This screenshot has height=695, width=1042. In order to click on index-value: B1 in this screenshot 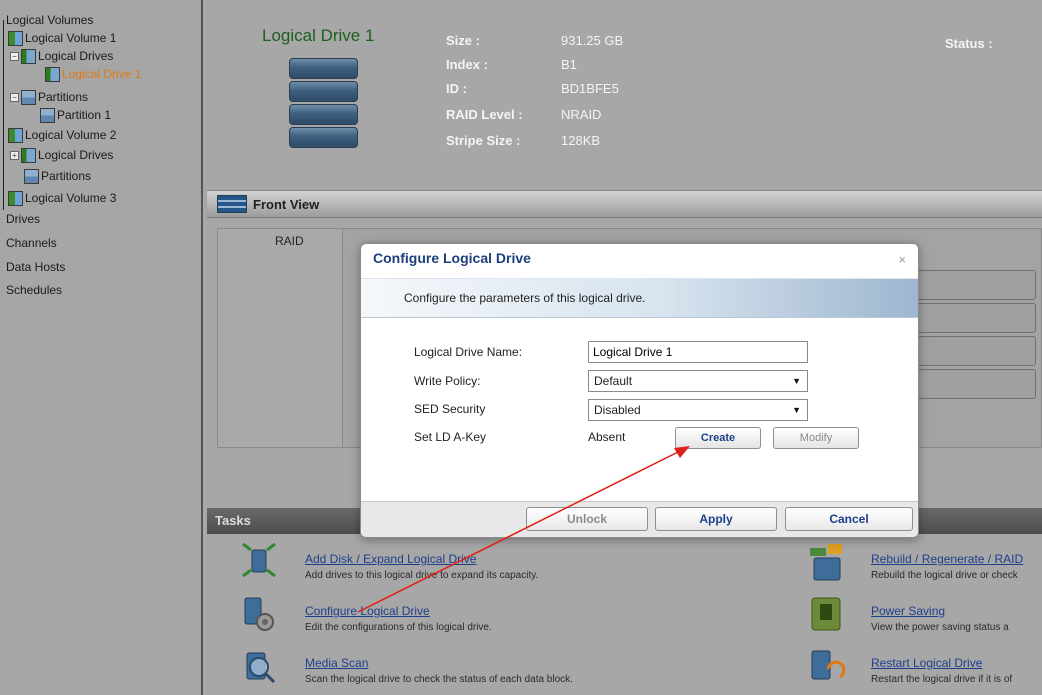, I will do `click(569, 64)`.